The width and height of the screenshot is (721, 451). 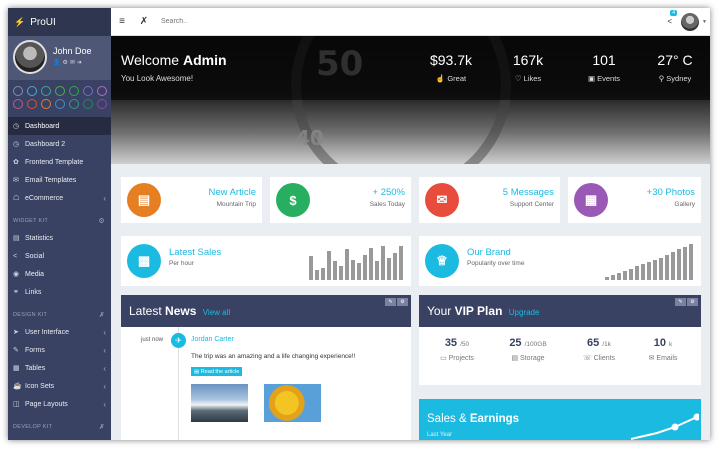 I want to click on widget-new-article: ▤ New Article Mountain Trip, so click(x=191, y=200).